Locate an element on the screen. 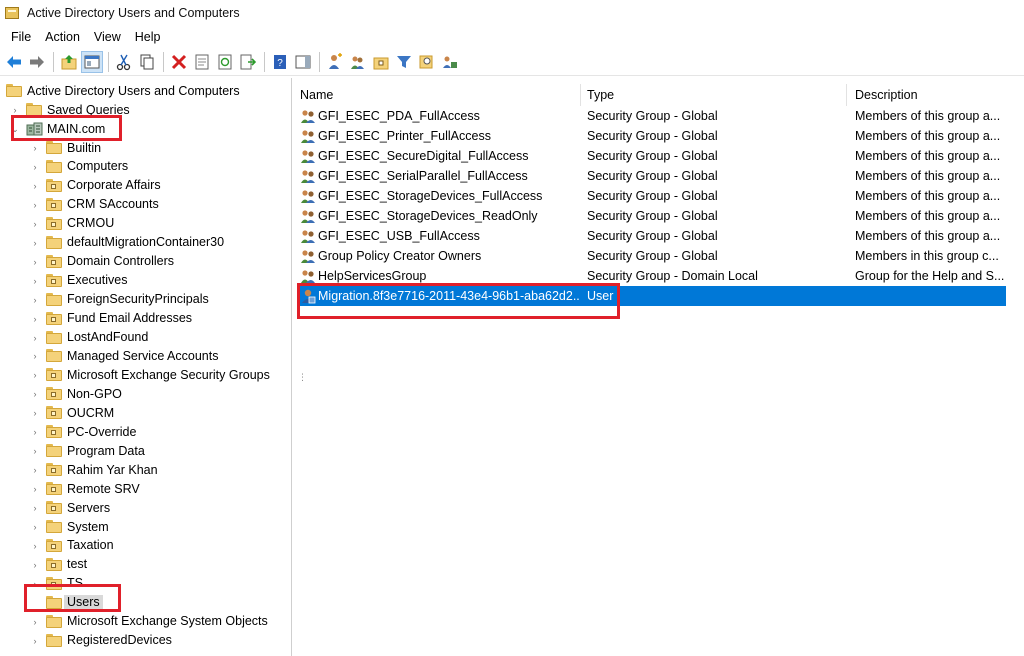  properties-icon is located at coordinates (202, 62).